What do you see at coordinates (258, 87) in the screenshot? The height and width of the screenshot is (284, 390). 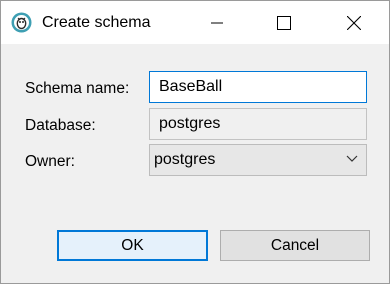 I see `schema-name-input` at bounding box center [258, 87].